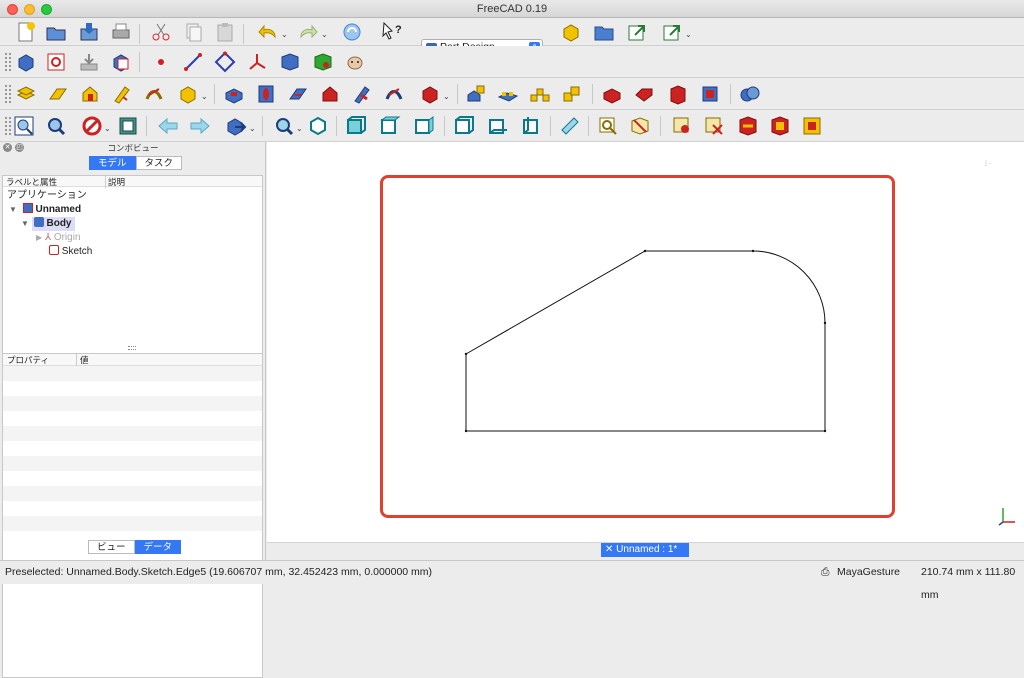 This screenshot has width=1024, height=678. I want to click on additive-primitive-icon, so click(188, 94).